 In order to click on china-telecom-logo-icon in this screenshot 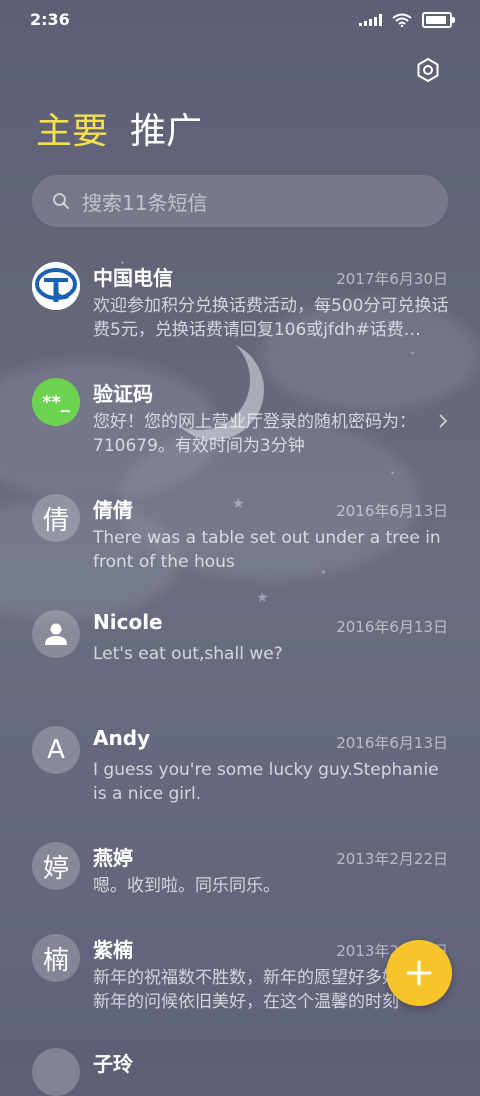, I will do `click(56, 286)`.